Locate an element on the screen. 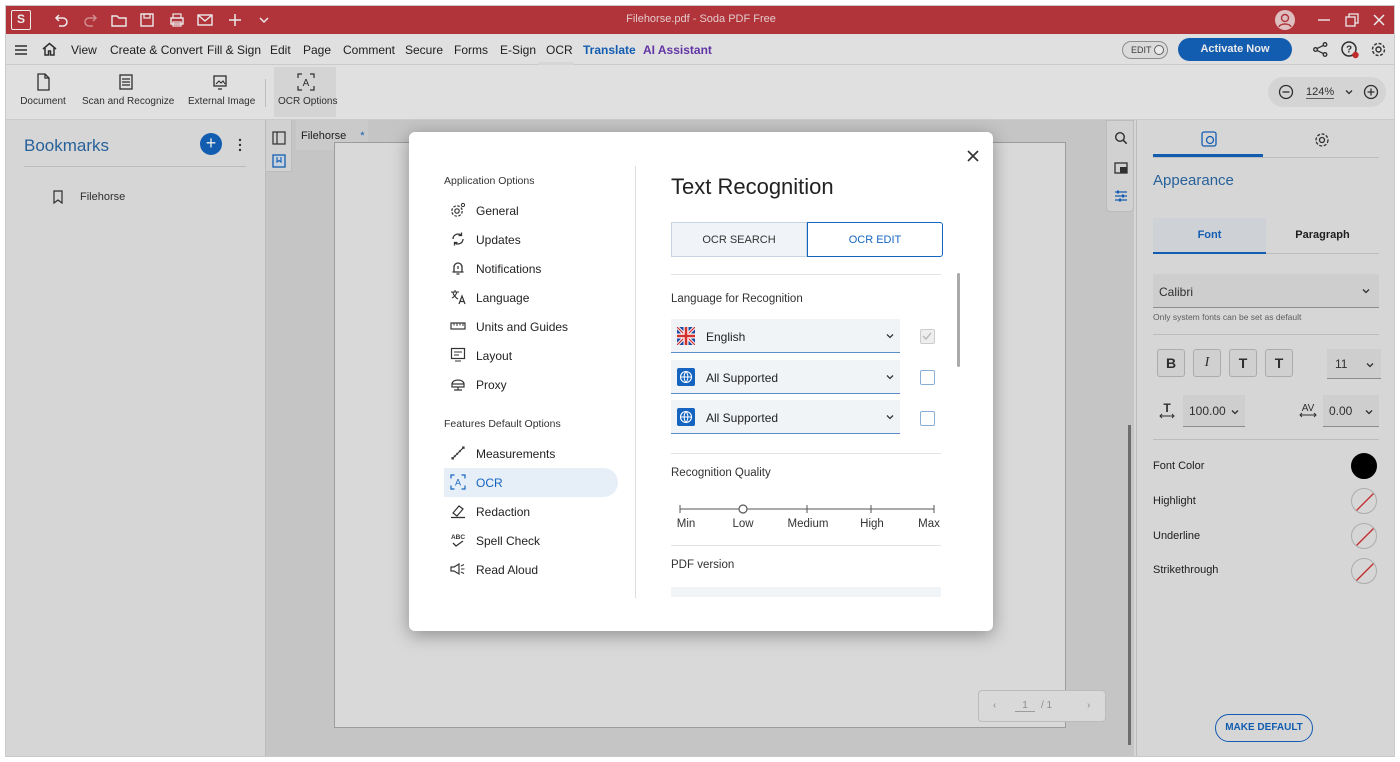 This screenshot has height=762, width=1400. uk-flag-icon is located at coordinates (686, 336).